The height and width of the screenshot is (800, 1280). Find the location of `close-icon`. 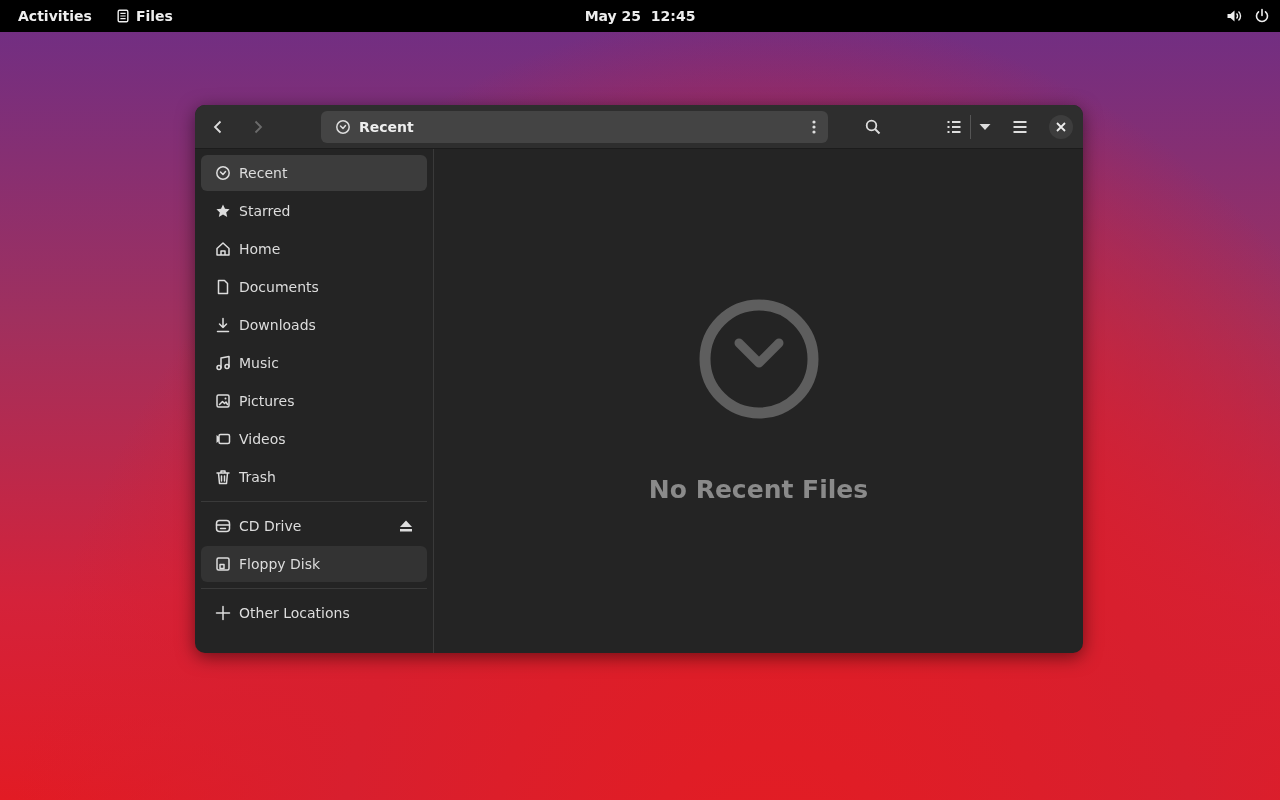

close-icon is located at coordinates (1061, 126).